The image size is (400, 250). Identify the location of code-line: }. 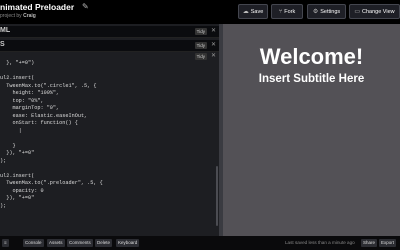
(8, 145).